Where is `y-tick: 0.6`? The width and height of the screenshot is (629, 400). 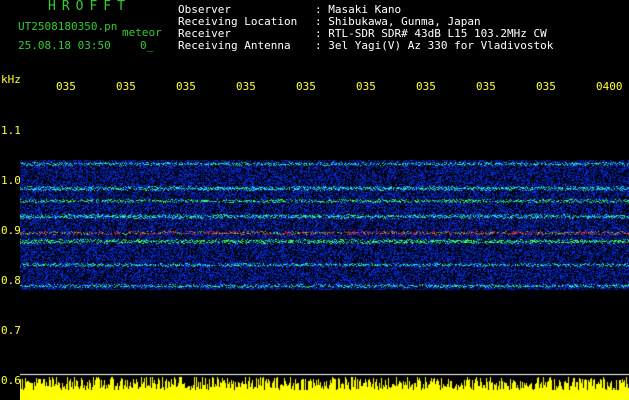
y-tick: 0.6 is located at coordinates (11, 380).